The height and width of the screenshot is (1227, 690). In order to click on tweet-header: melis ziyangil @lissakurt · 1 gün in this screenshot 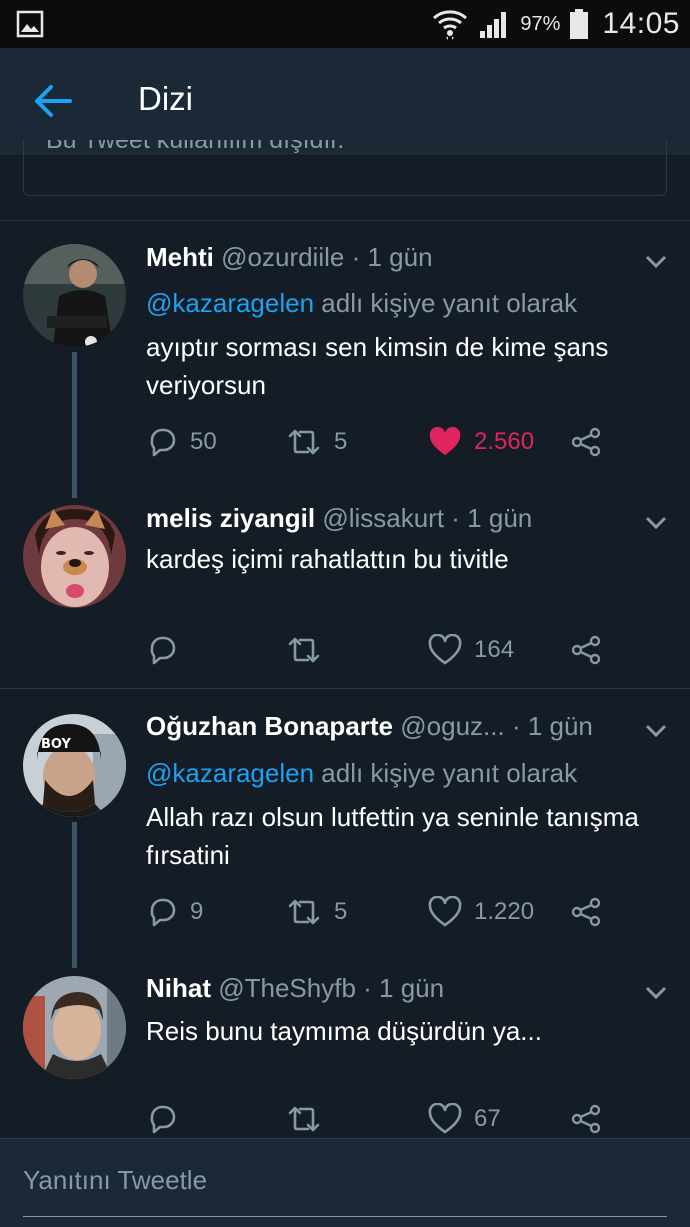, I will do `click(388, 520)`.